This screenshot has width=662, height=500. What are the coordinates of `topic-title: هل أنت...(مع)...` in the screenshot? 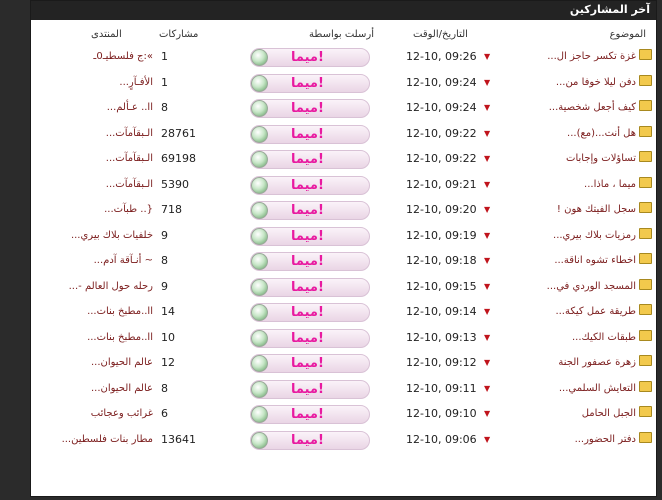 It's located at (601, 133).